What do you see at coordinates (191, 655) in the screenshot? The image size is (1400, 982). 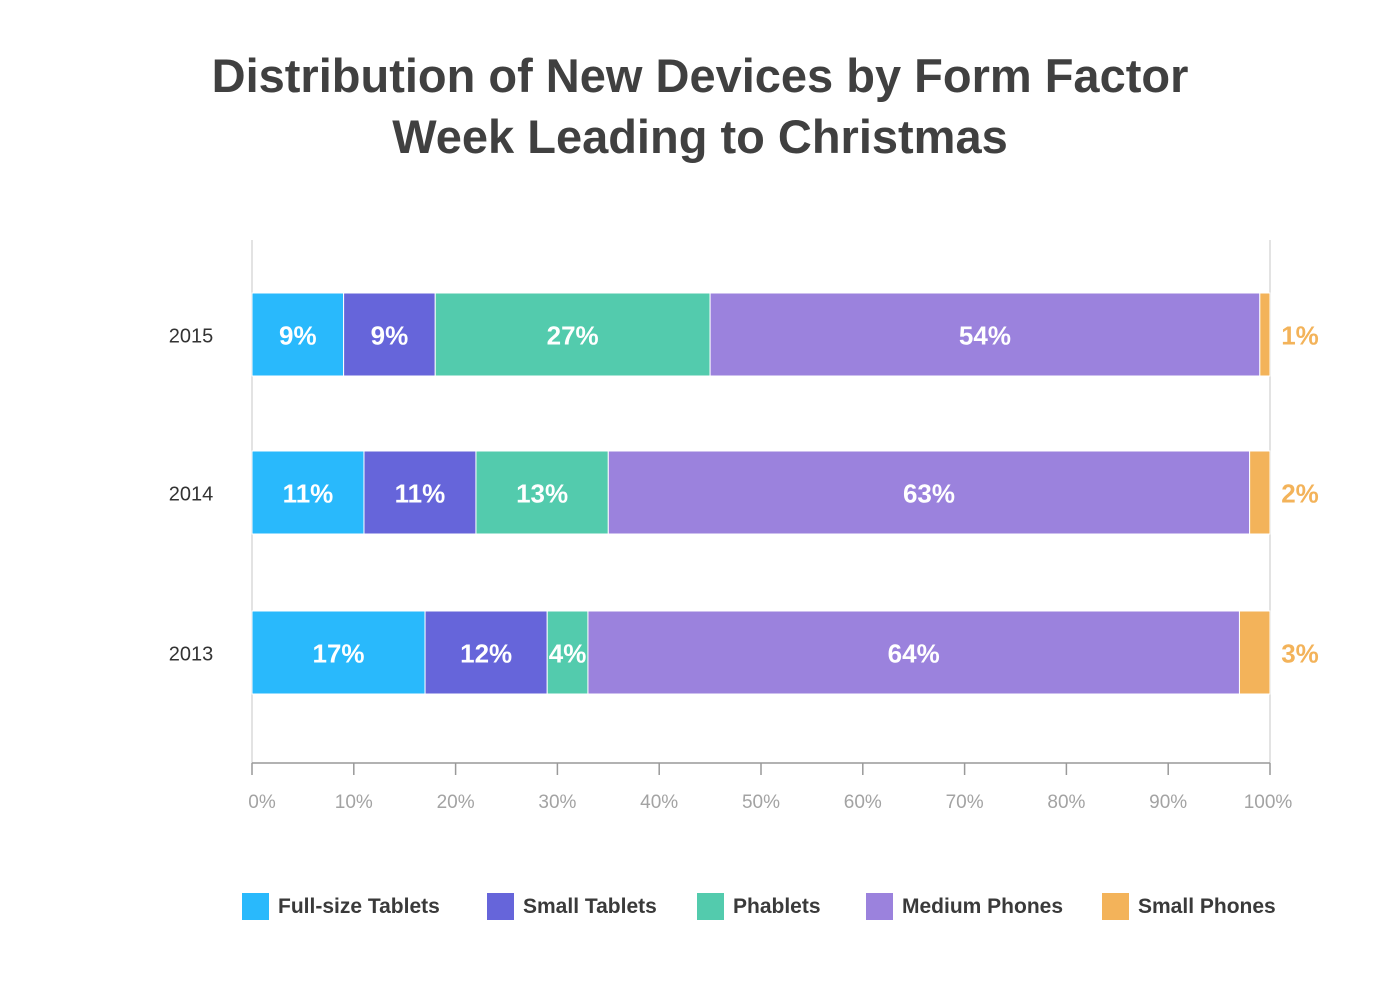 I see `category-label: 2013` at bounding box center [191, 655].